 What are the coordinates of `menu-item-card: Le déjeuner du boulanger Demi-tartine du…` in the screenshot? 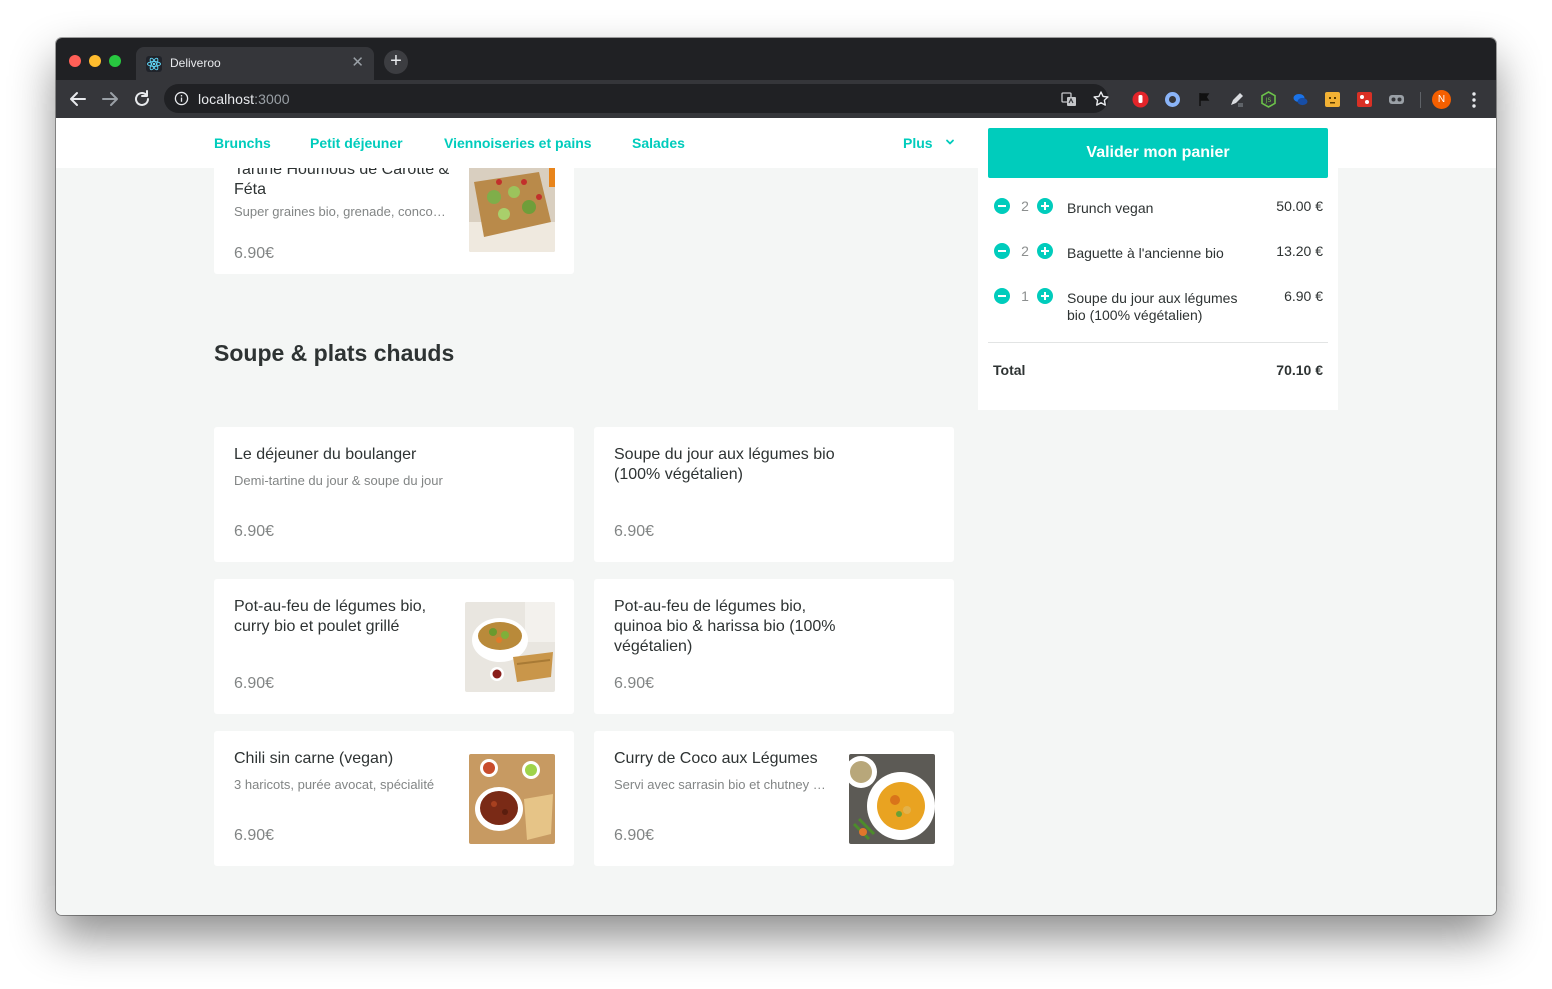 It's located at (394, 494).